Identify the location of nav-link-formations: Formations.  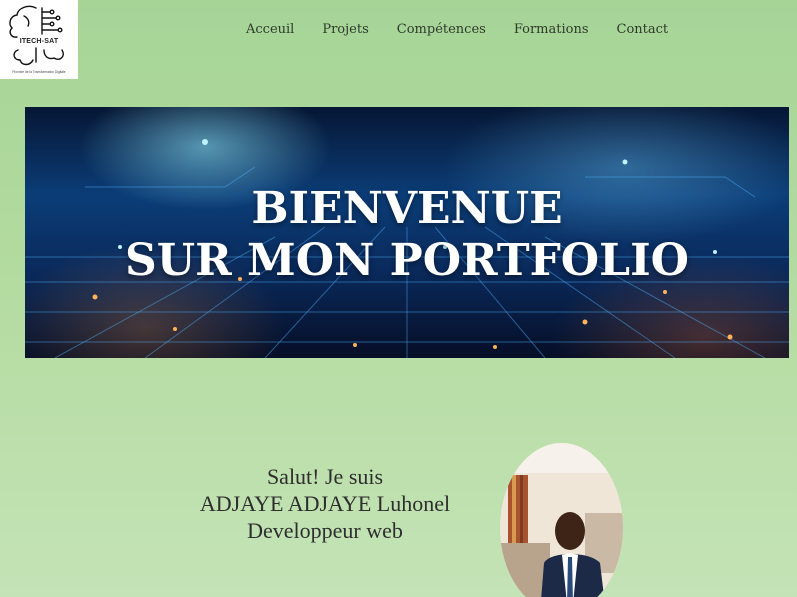
(551, 30).